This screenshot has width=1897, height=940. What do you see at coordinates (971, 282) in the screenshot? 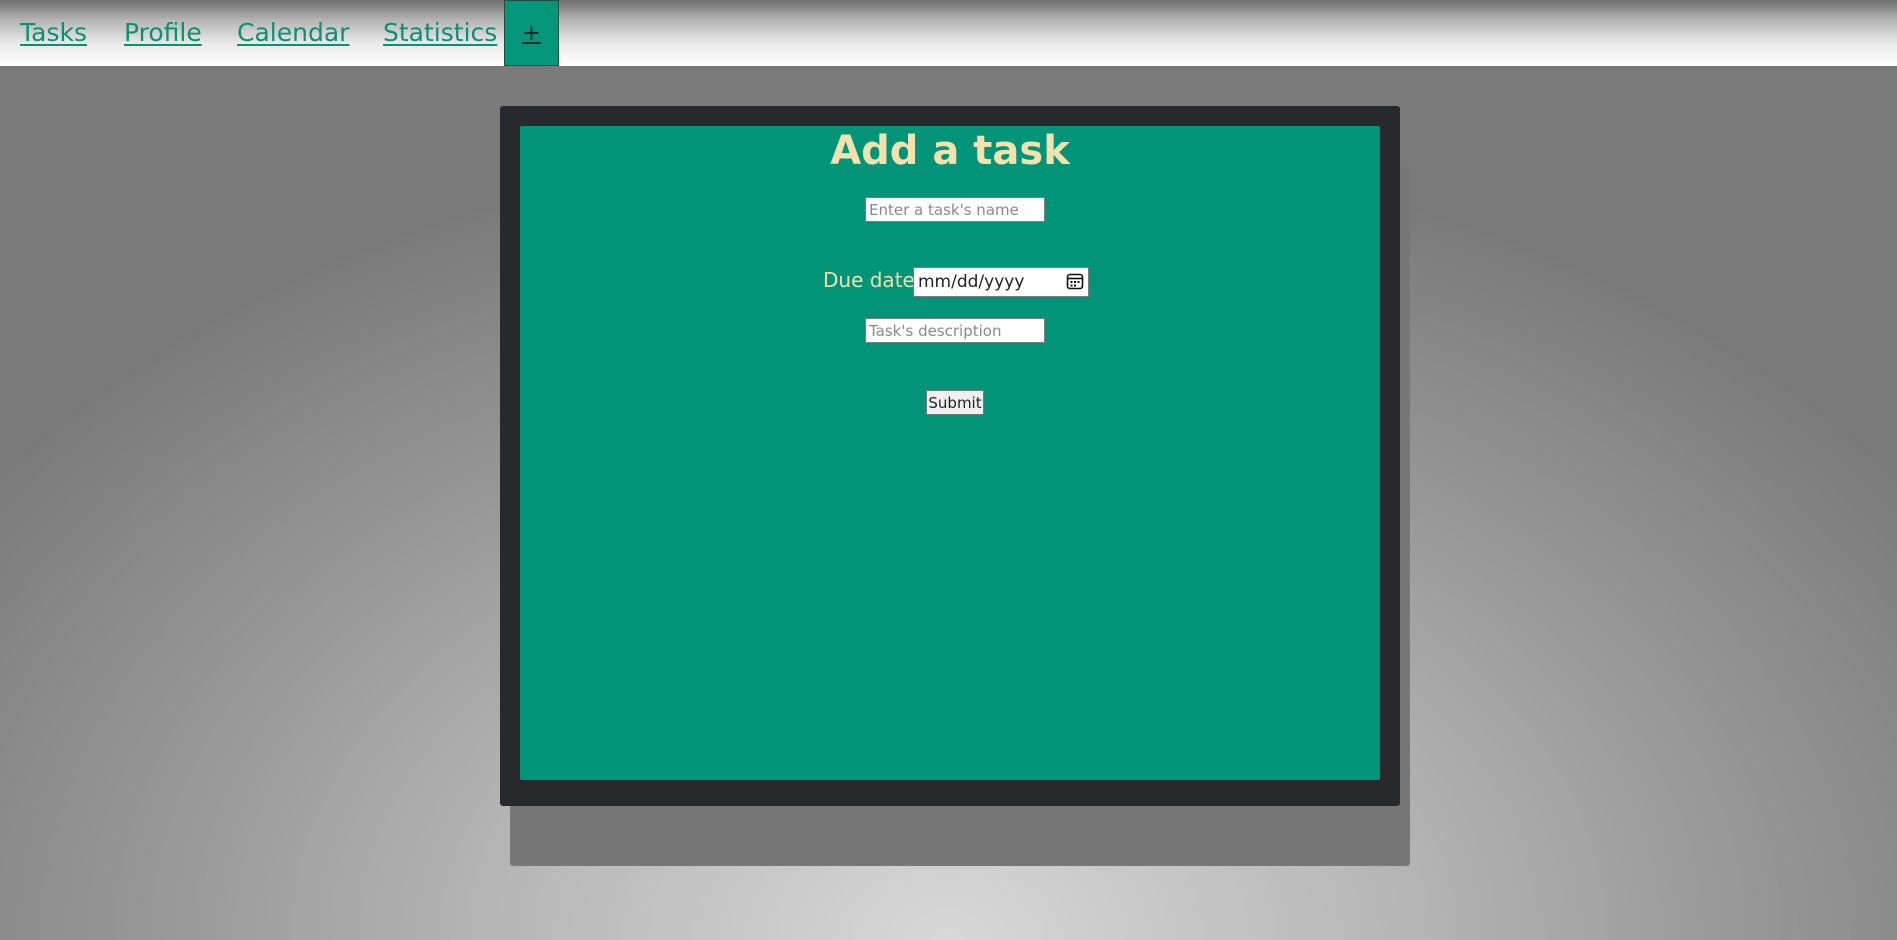
I see `due-date-value: mm/dd/yyyy` at bounding box center [971, 282].